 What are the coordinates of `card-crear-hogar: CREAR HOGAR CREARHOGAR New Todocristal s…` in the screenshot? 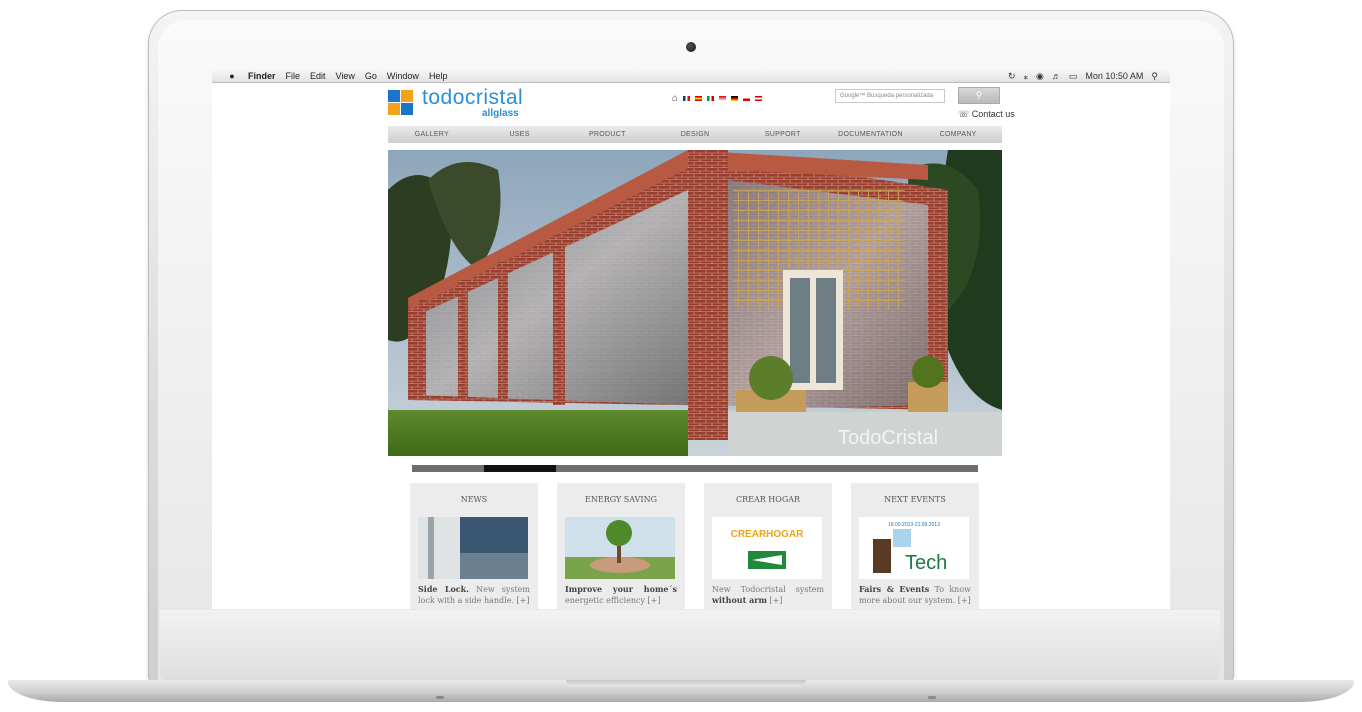 It's located at (768, 546).